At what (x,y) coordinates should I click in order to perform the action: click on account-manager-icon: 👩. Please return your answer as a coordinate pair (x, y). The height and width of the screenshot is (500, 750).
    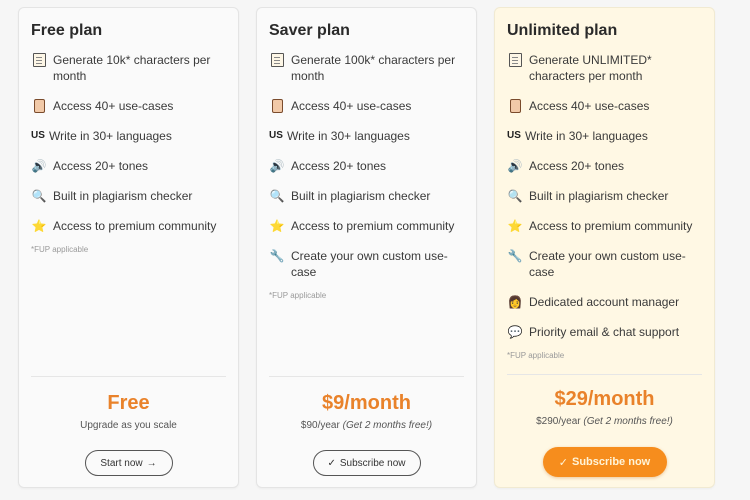
    Looking at the image, I should click on (515, 302).